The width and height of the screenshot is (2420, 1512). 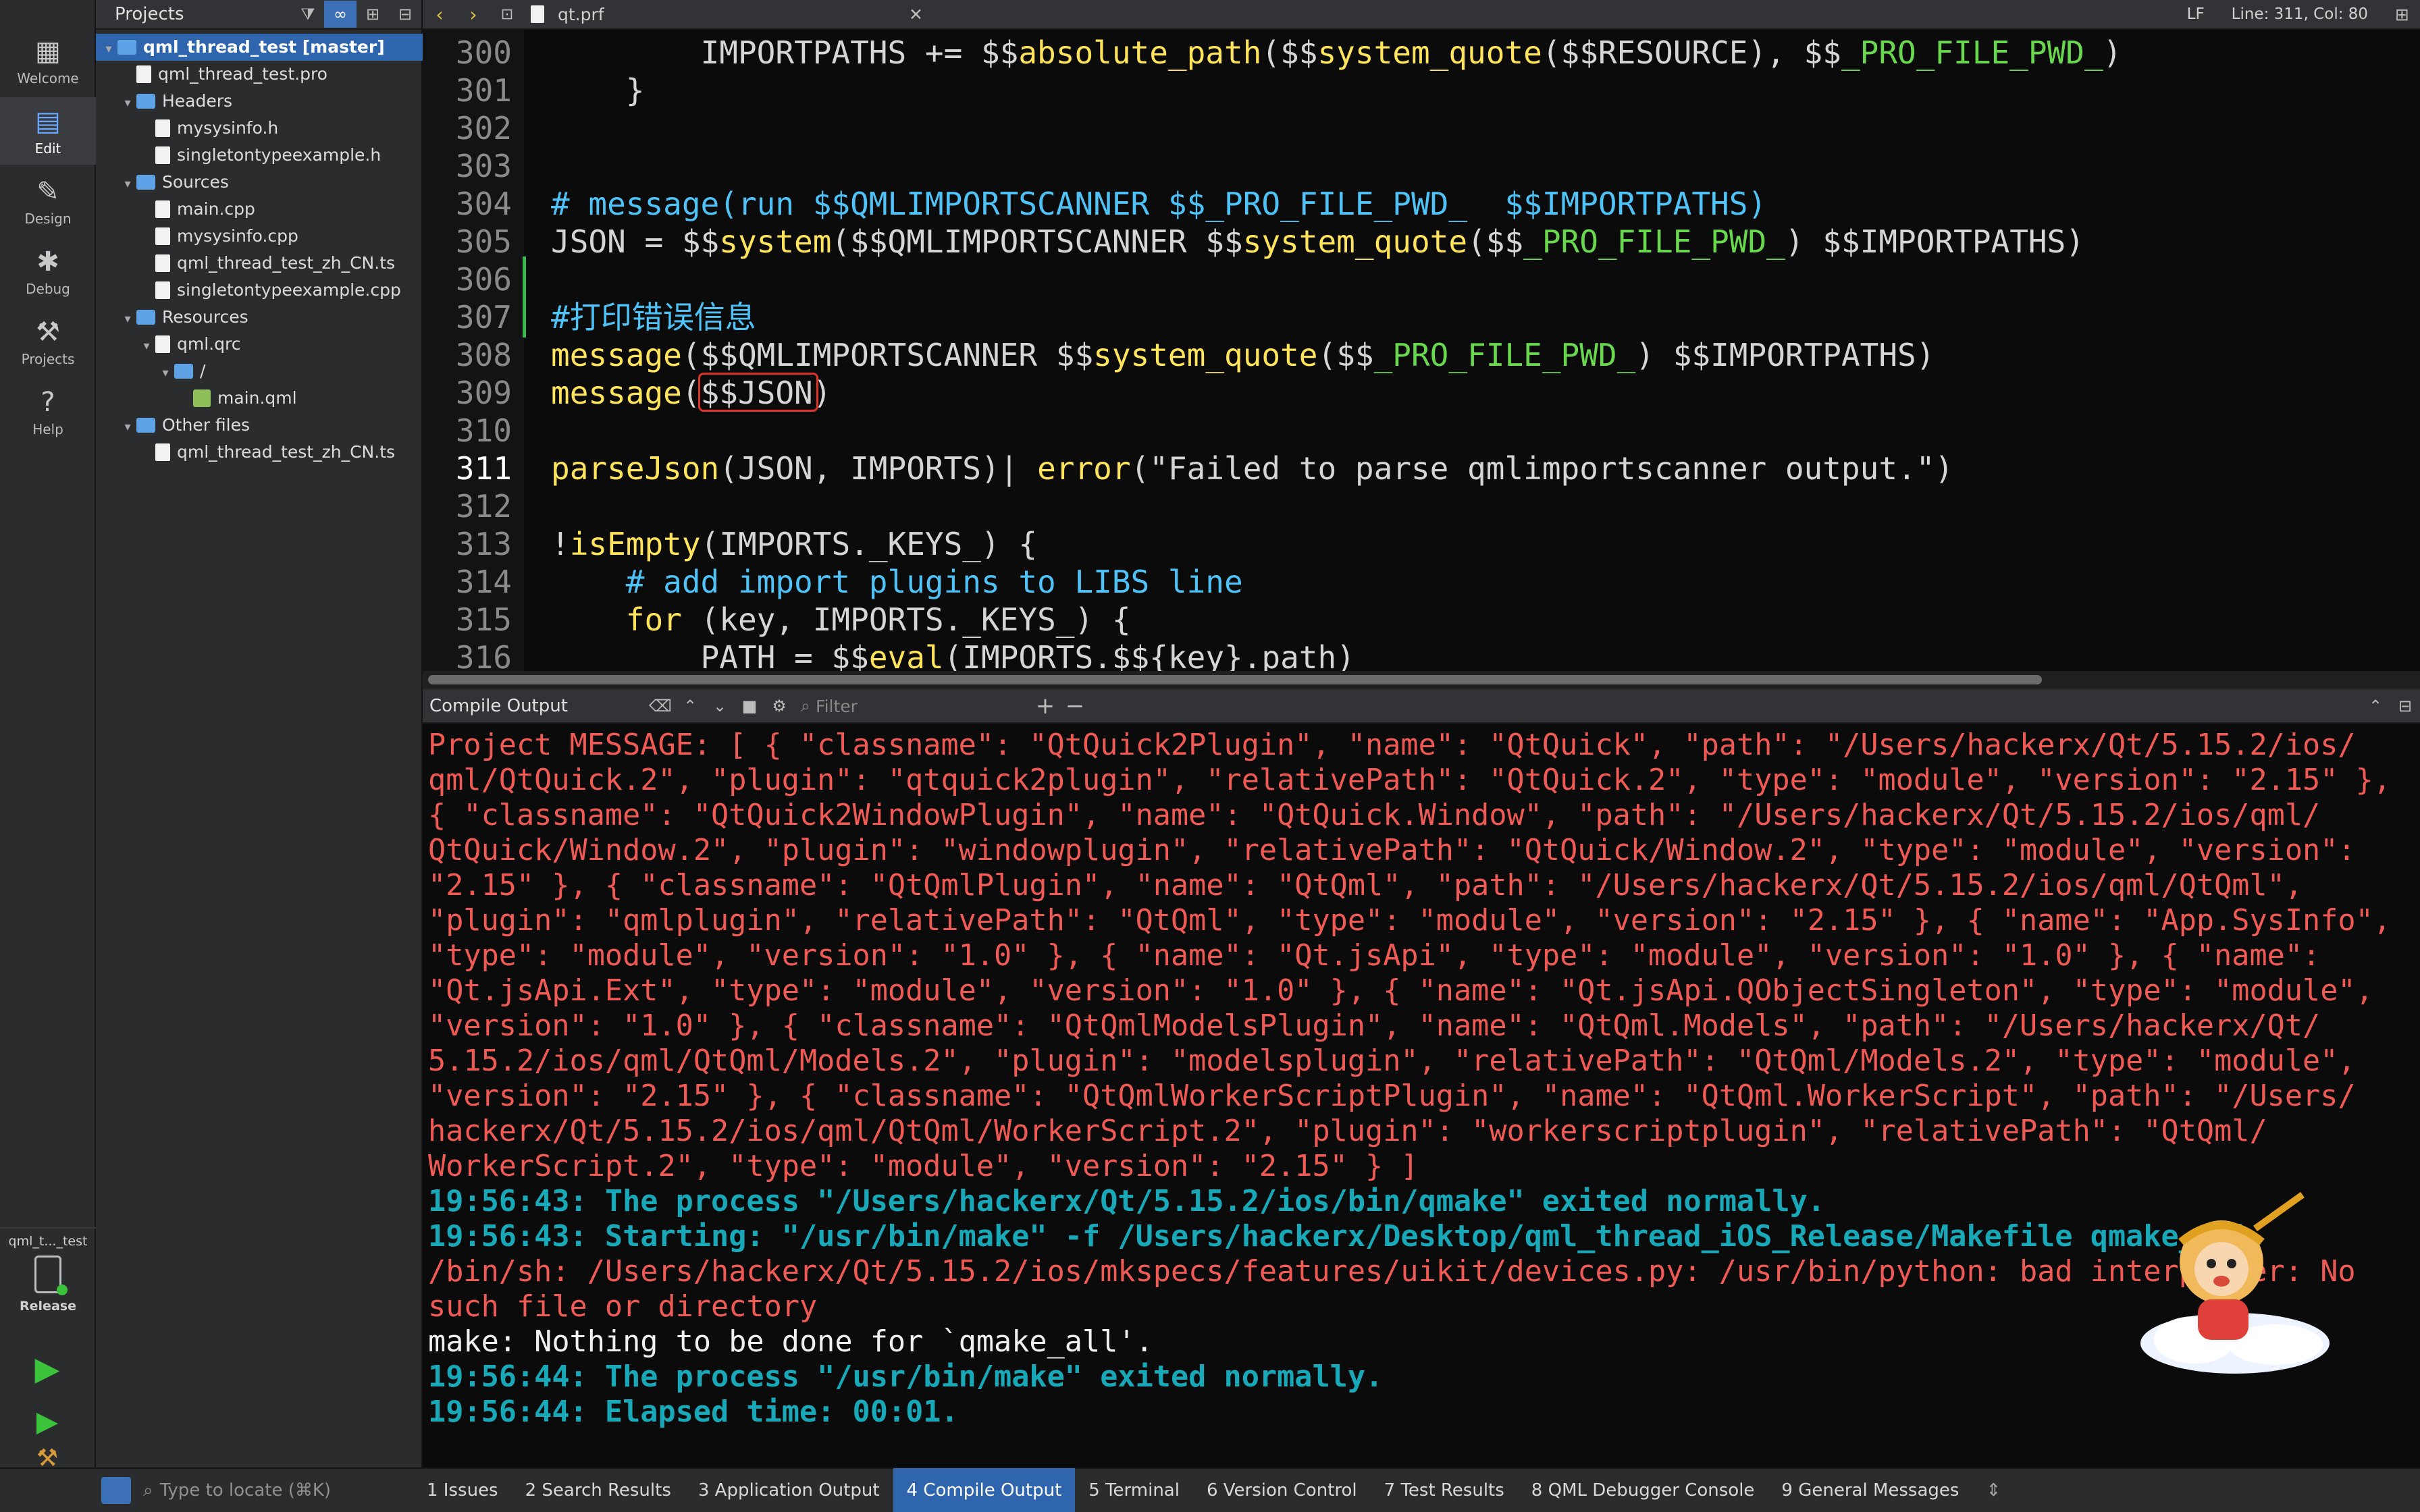 I want to click on wrench-icon: ⚒, so click(x=48, y=332).